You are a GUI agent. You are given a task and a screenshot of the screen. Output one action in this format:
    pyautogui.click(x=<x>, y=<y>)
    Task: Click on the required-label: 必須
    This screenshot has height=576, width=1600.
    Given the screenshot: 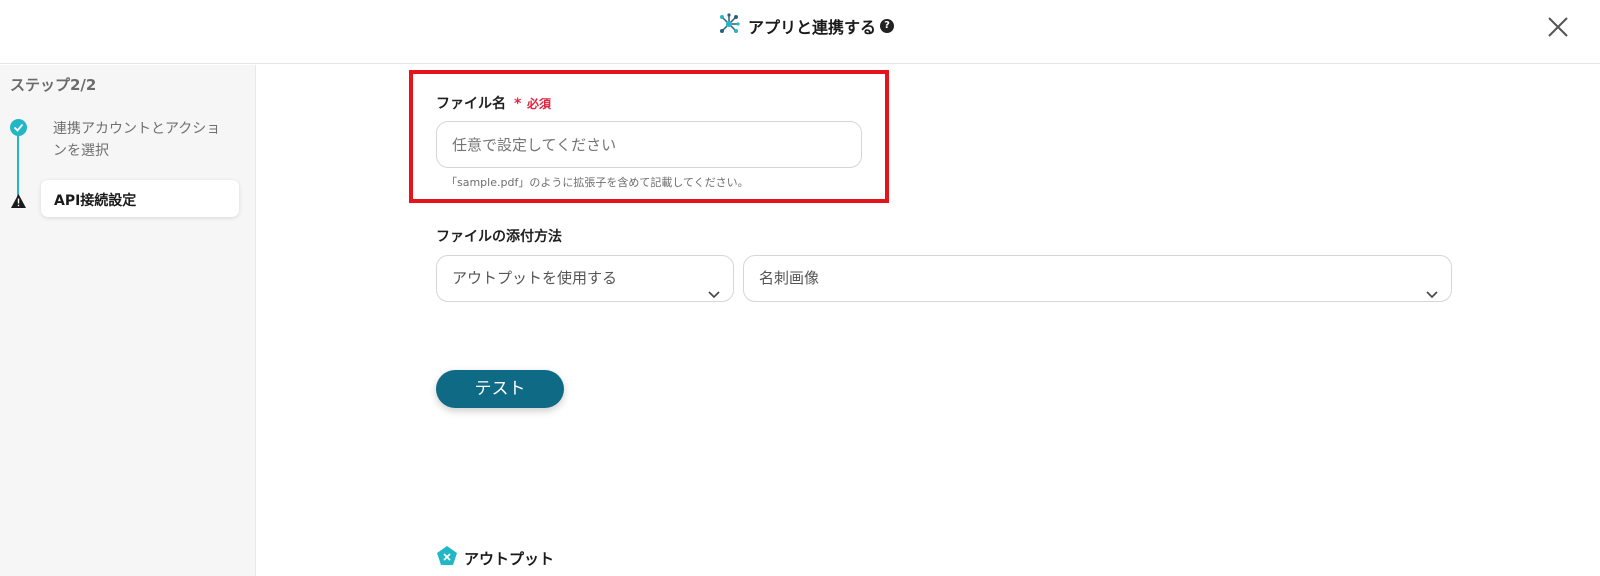 What is the action you would take?
    pyautogui.click(x=539, y=104)
    